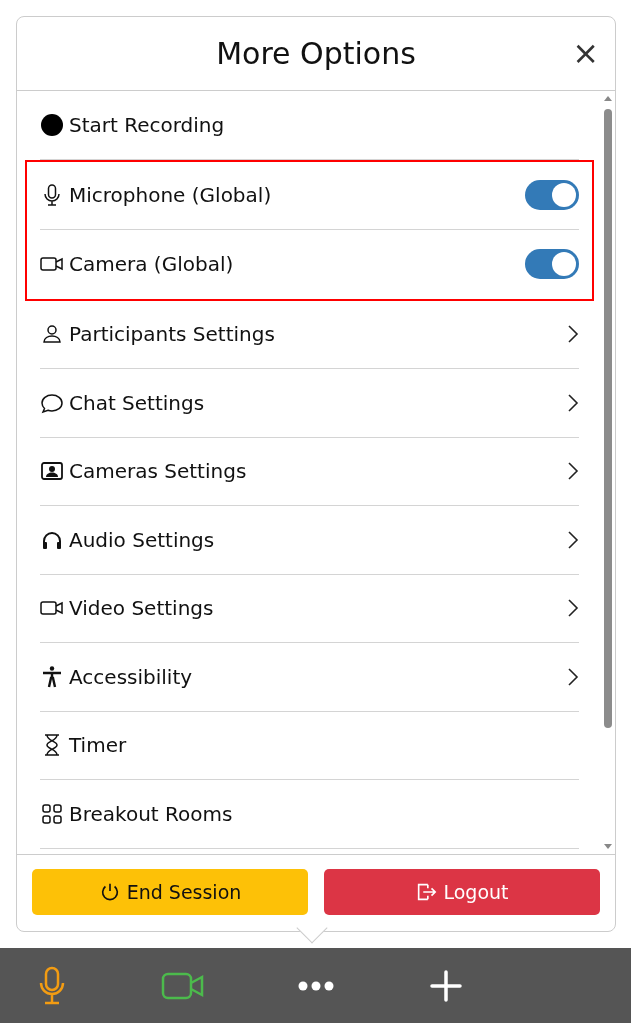  What do you see at coordinates (309, 195) in the screenshot?
I see `menu-item: Microphone (Global)` at bounding box center [309, 195].